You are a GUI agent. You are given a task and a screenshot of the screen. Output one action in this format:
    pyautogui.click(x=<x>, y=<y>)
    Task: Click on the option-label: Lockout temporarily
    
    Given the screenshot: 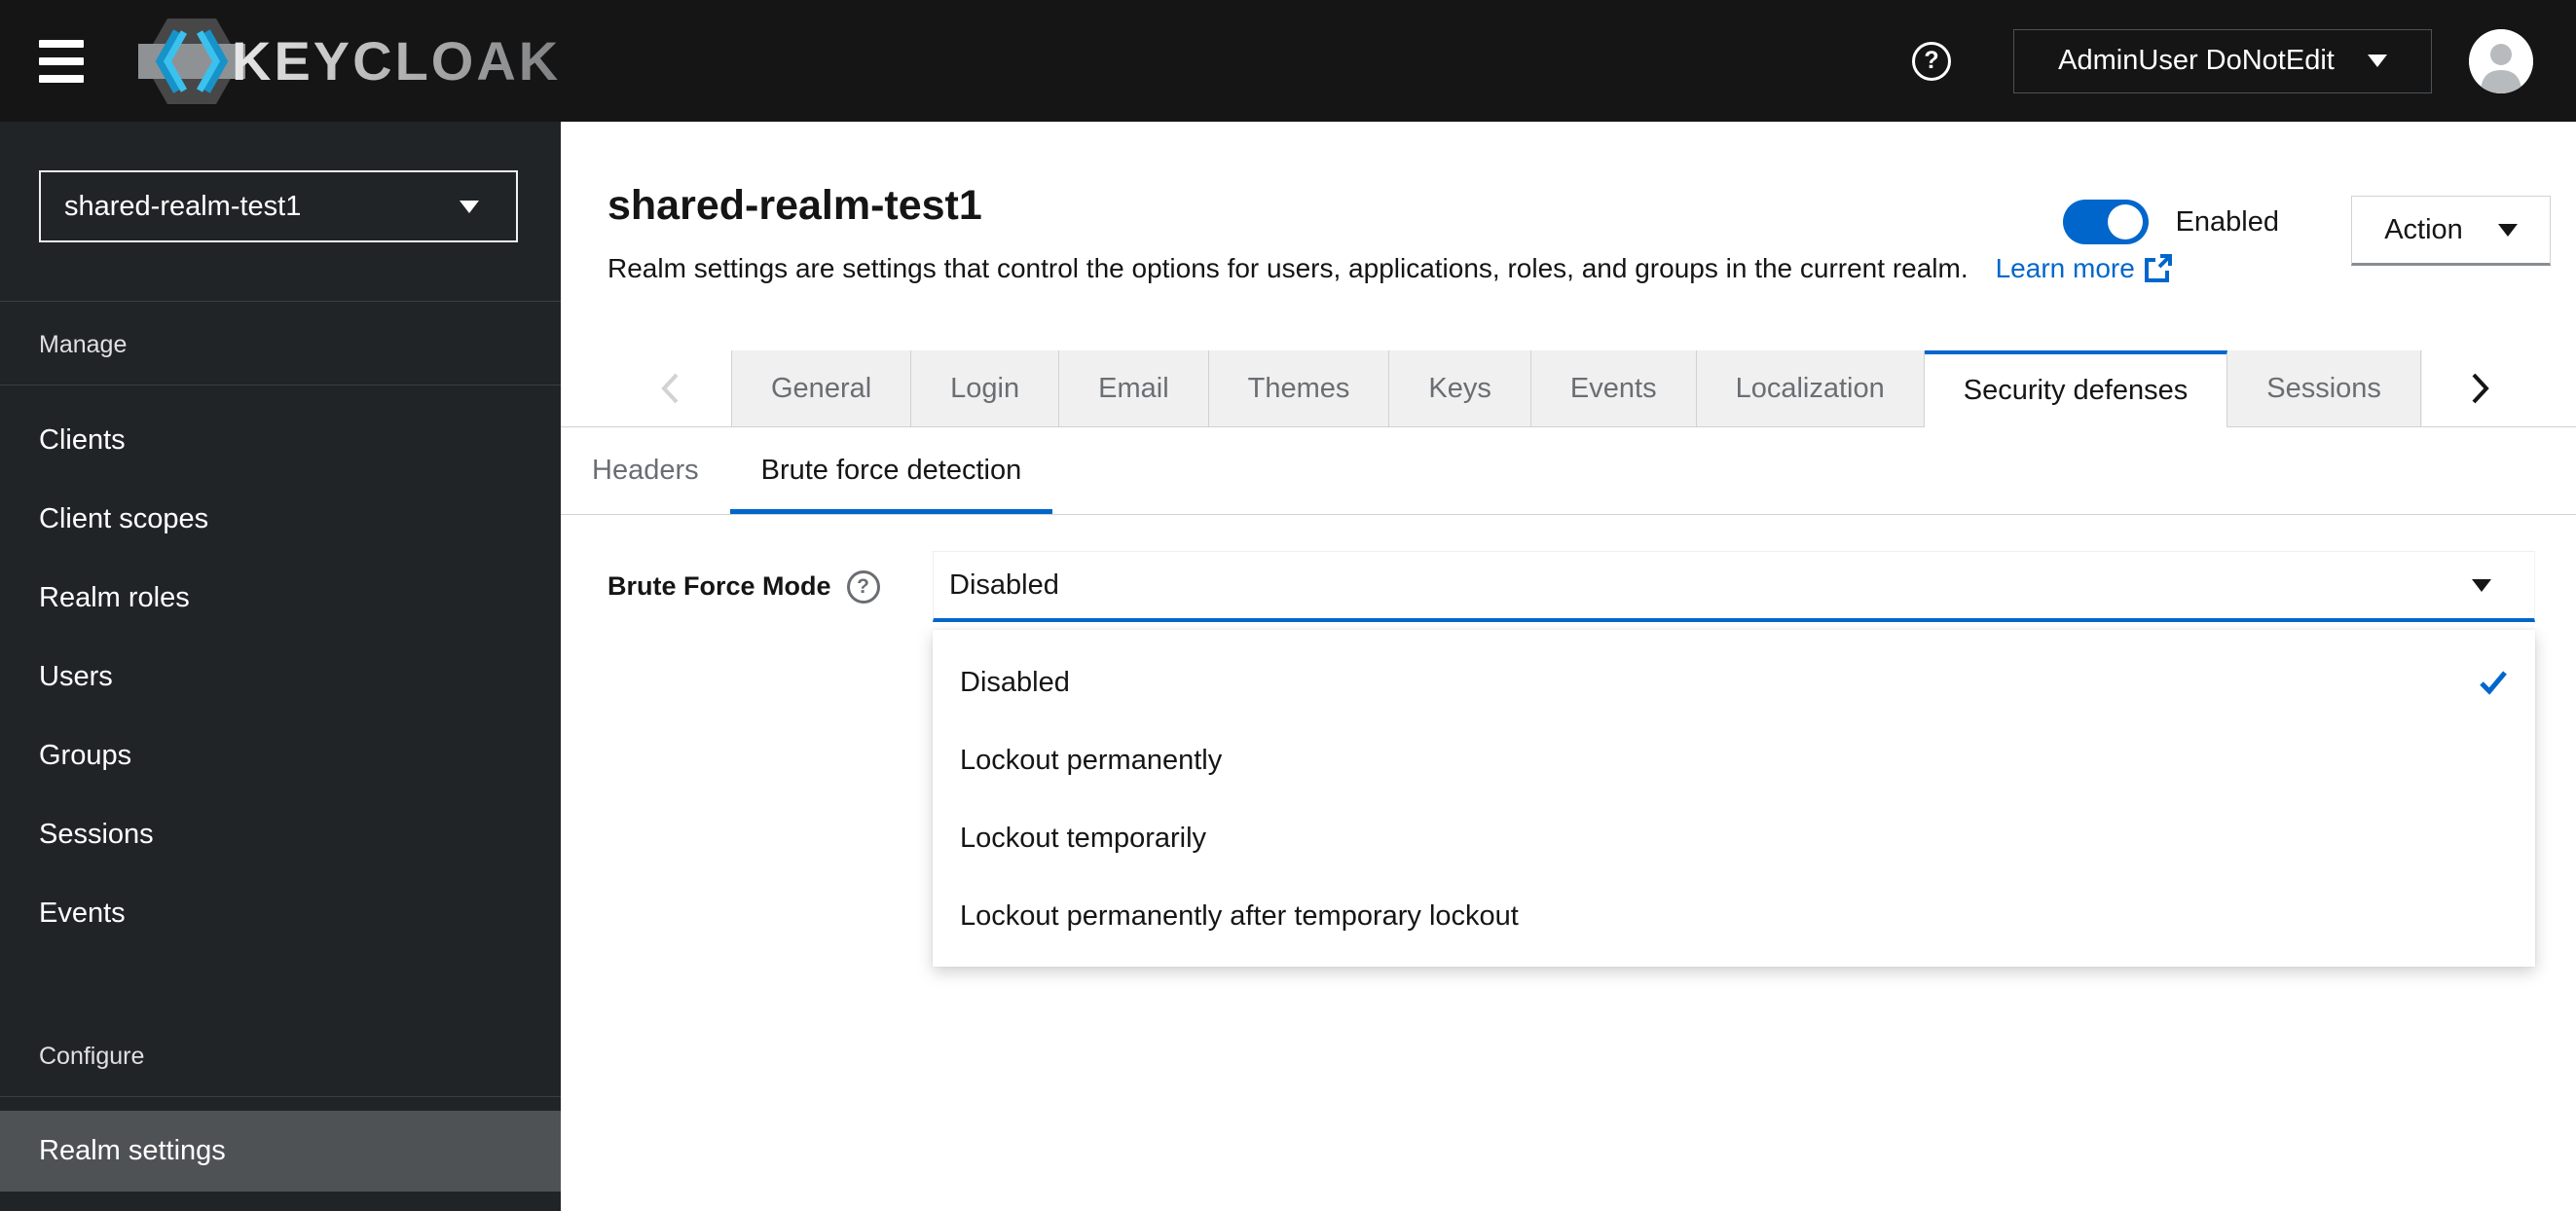 What is the action you would take?
    pyautogui.click(x=1083, y=838)
    